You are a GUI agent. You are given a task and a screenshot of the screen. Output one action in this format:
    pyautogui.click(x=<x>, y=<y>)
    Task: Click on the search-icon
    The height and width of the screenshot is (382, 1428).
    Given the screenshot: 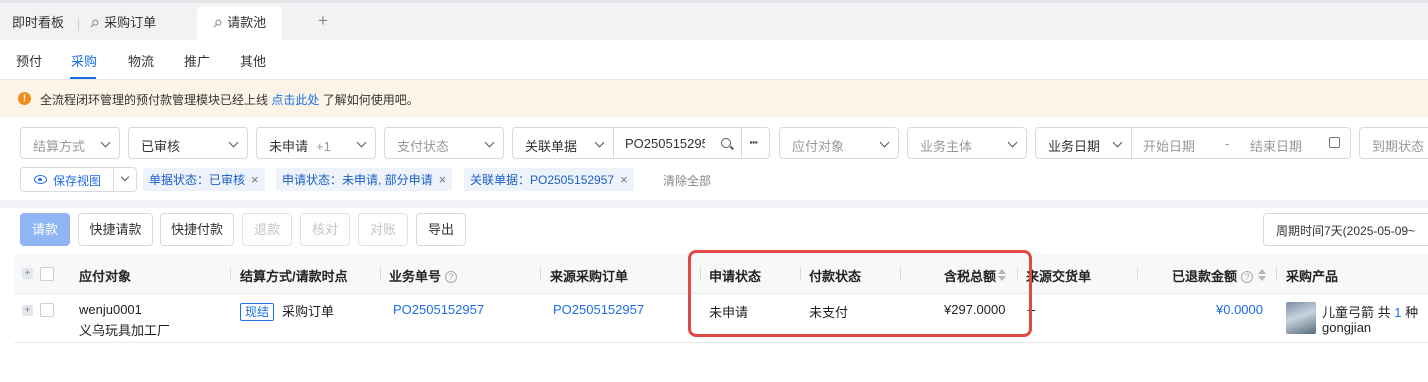 What is the action you would take?
    pyautogui.click(x=726, y=143)
    